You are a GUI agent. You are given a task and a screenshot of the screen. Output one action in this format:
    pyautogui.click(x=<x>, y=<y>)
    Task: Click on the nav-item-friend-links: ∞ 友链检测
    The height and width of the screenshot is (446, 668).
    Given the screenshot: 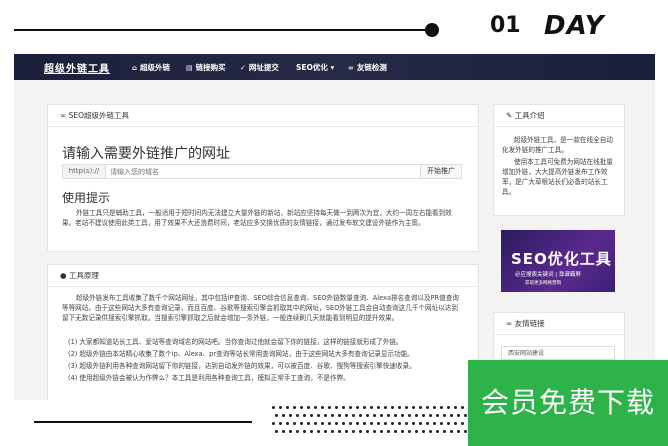 What is the action you would take?
    pyautogui.click(x=367, y=67)
    